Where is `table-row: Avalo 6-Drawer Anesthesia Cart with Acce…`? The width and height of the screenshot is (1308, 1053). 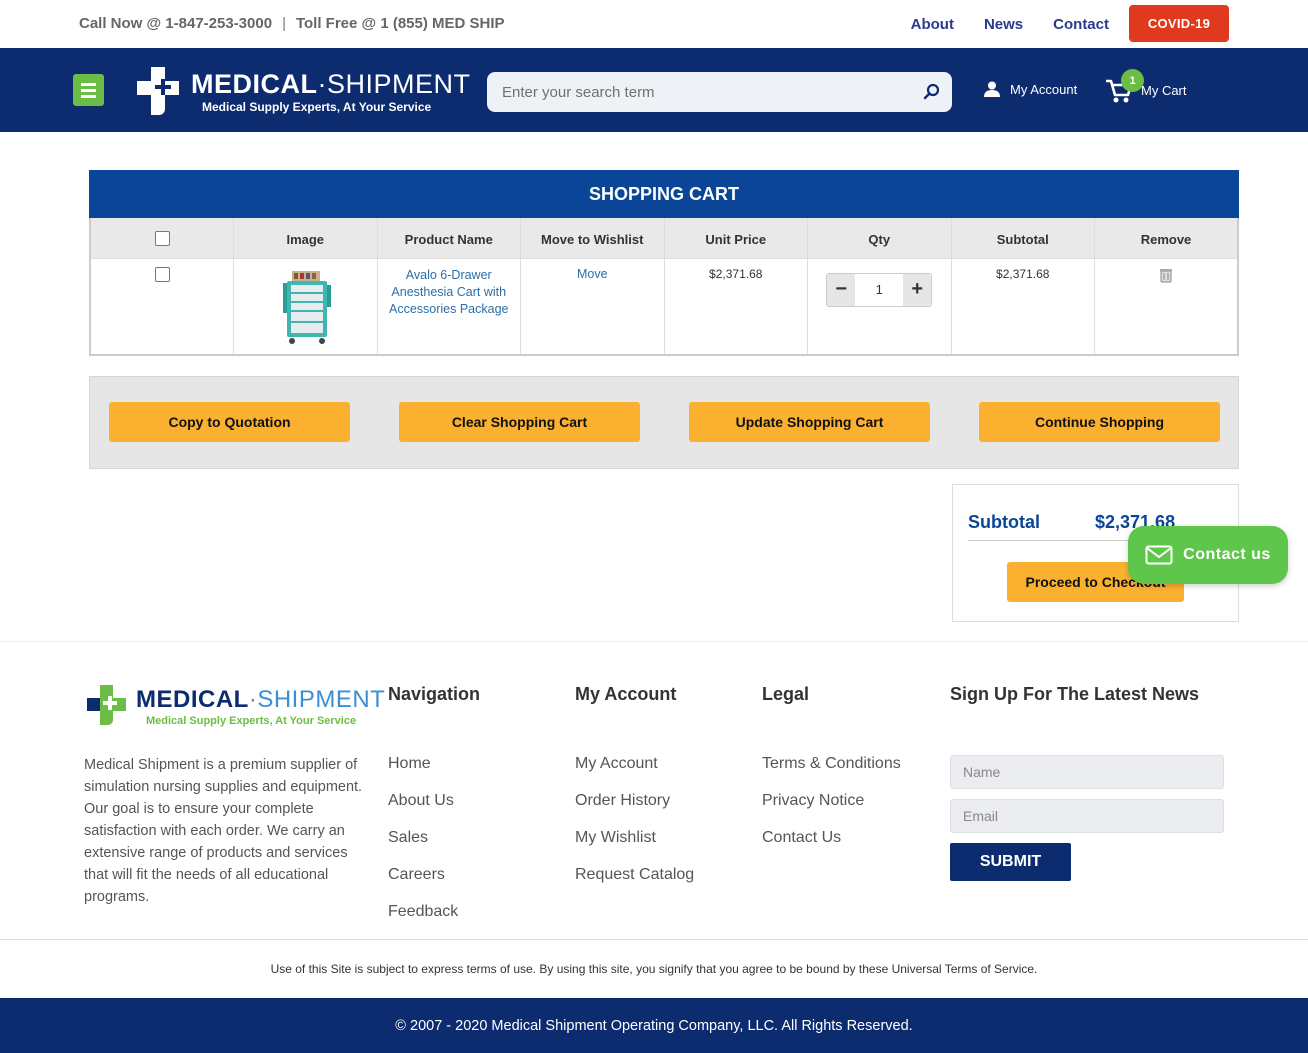 table-row: Avalo 6-Drawer Anesthesia Cart with Acce… is located at coordinates (664, 306).